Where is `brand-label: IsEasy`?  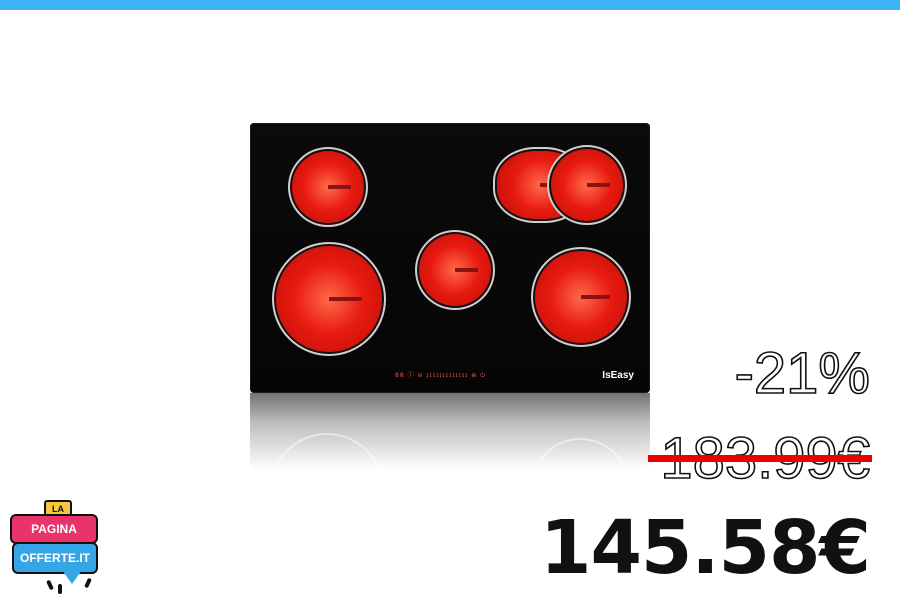 brand-label: IsEasy is located at coordinates (618, 375).